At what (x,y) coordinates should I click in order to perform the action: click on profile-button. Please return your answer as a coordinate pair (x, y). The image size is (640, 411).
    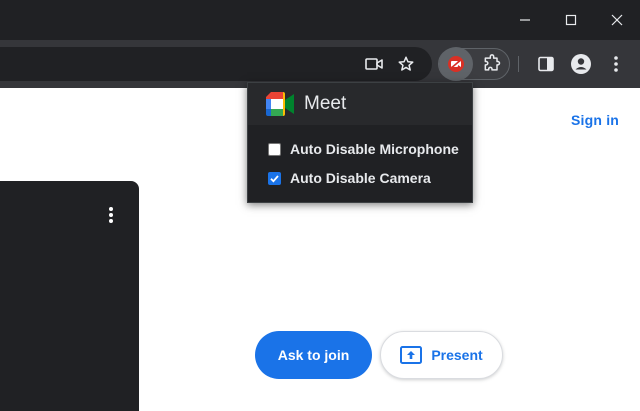
    Looking at the image, I should click on (581, 64).